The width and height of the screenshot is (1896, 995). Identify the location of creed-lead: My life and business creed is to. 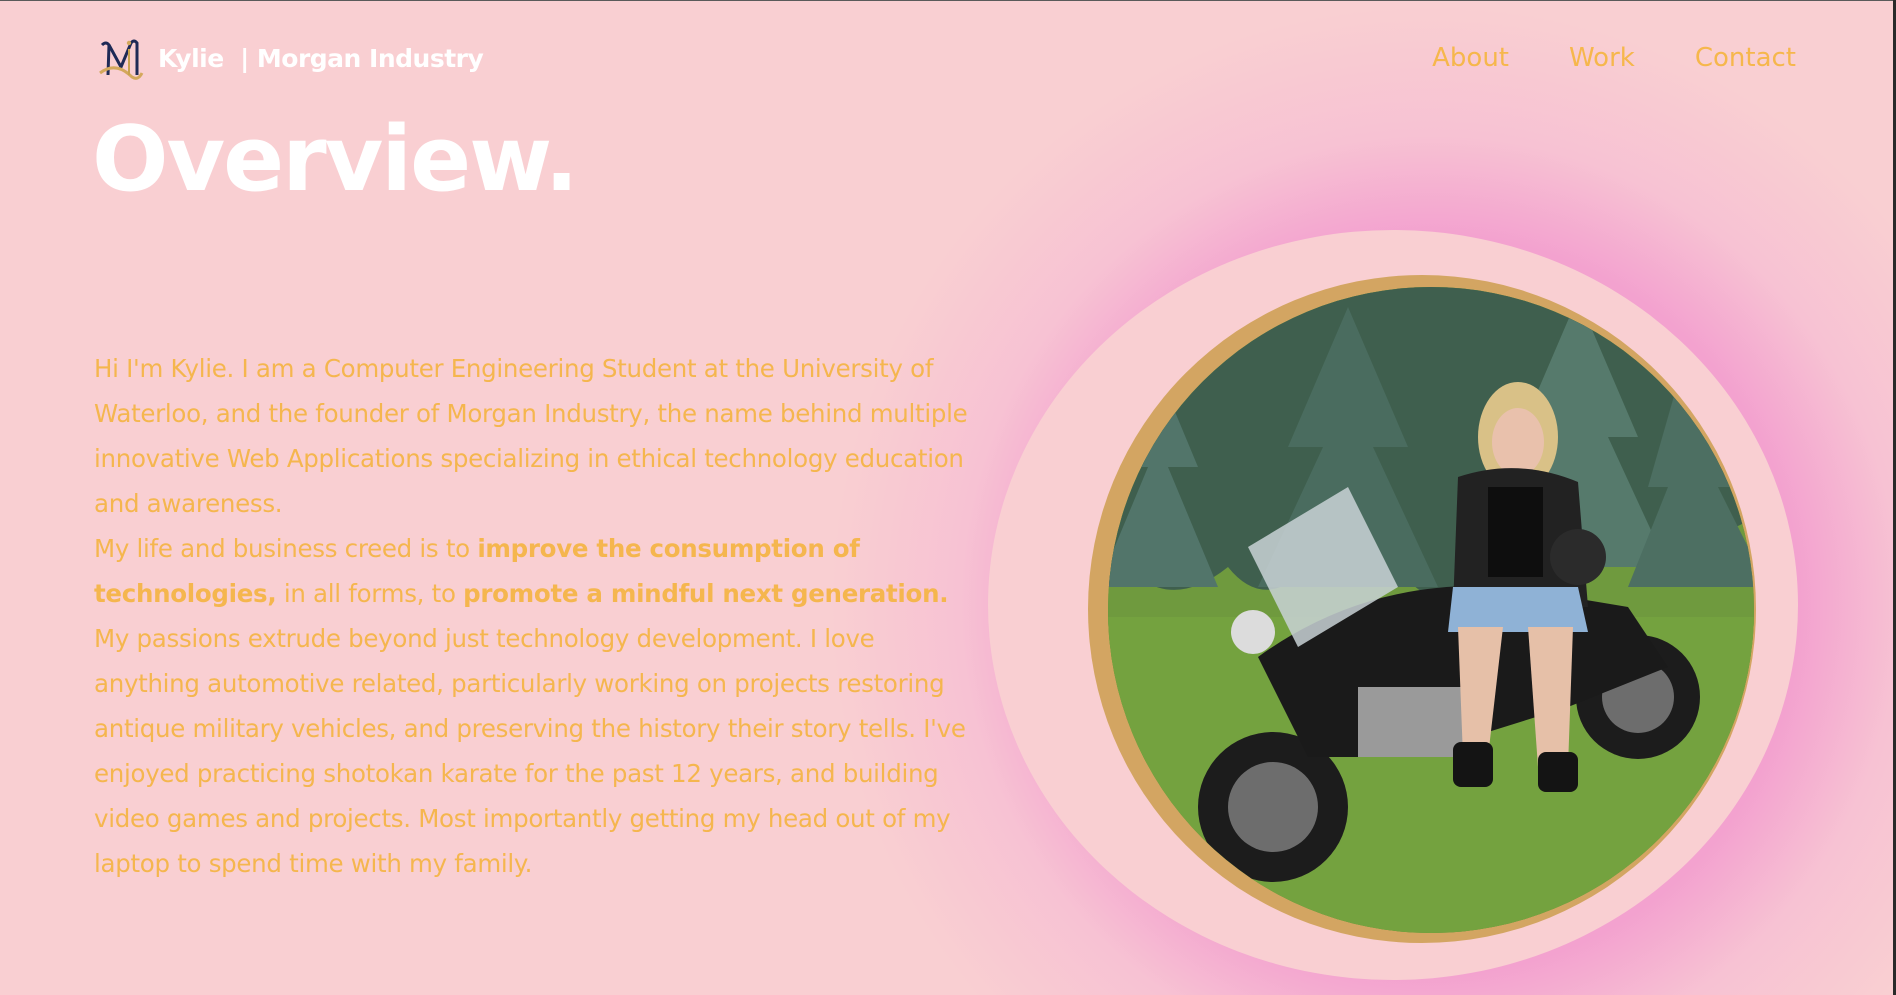
(286, 548).